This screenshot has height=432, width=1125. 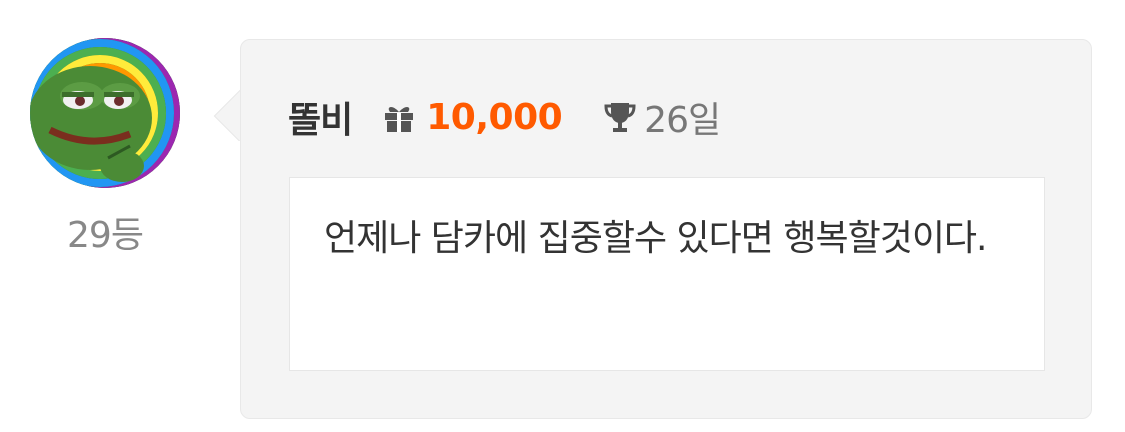 What do you see at coordinates (320, 117) in the screenshot?
I see `author-nickname: 똘비` at bounding box center [320, 117].